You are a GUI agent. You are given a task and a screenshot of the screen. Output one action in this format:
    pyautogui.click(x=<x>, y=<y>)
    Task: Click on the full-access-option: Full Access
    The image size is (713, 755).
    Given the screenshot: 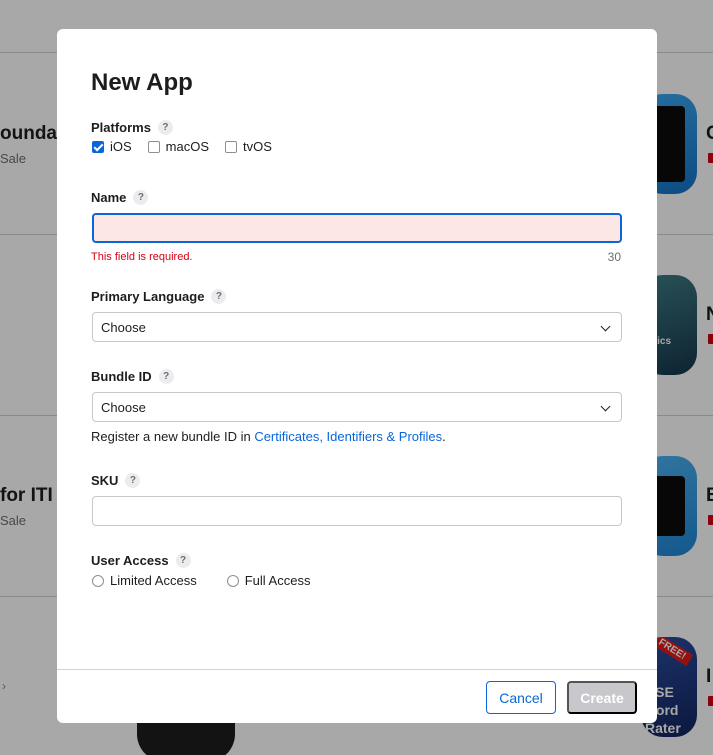 What is the action you would take?
    pyautogui.click(x=268, y=580)
    